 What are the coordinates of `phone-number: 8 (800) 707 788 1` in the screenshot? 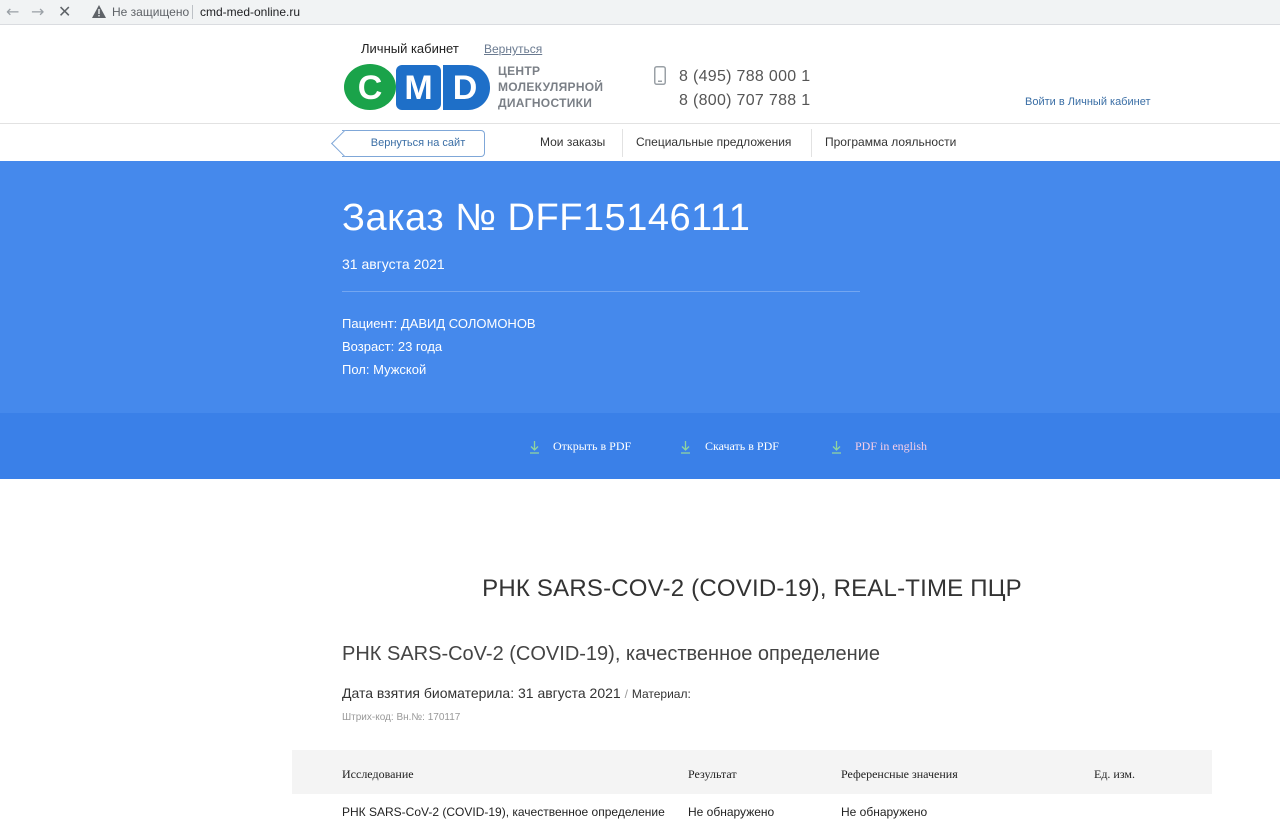 It's located at (744, 101).